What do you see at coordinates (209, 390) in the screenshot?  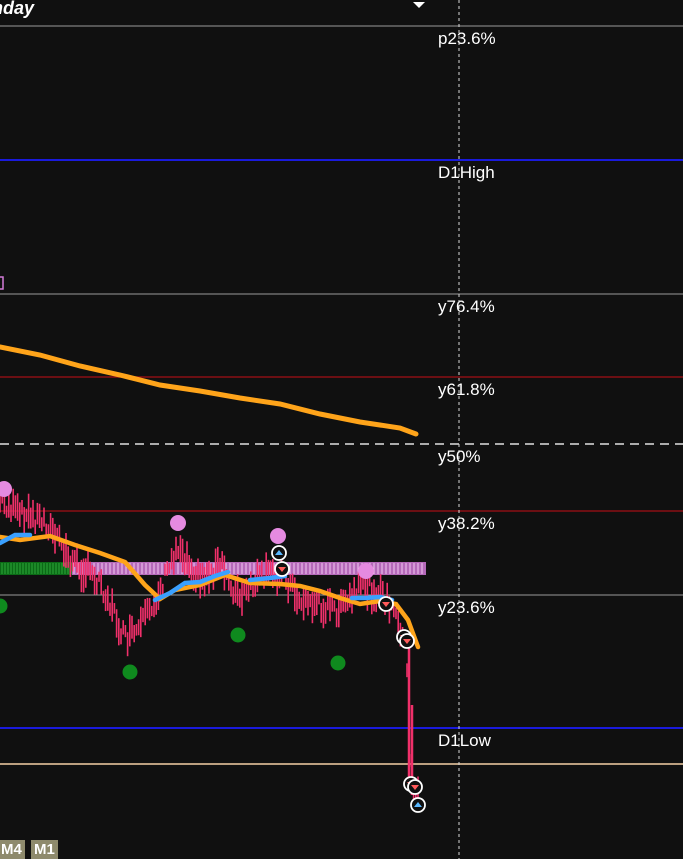 I see `slow-ma-line` at bounding box center [209, 390].